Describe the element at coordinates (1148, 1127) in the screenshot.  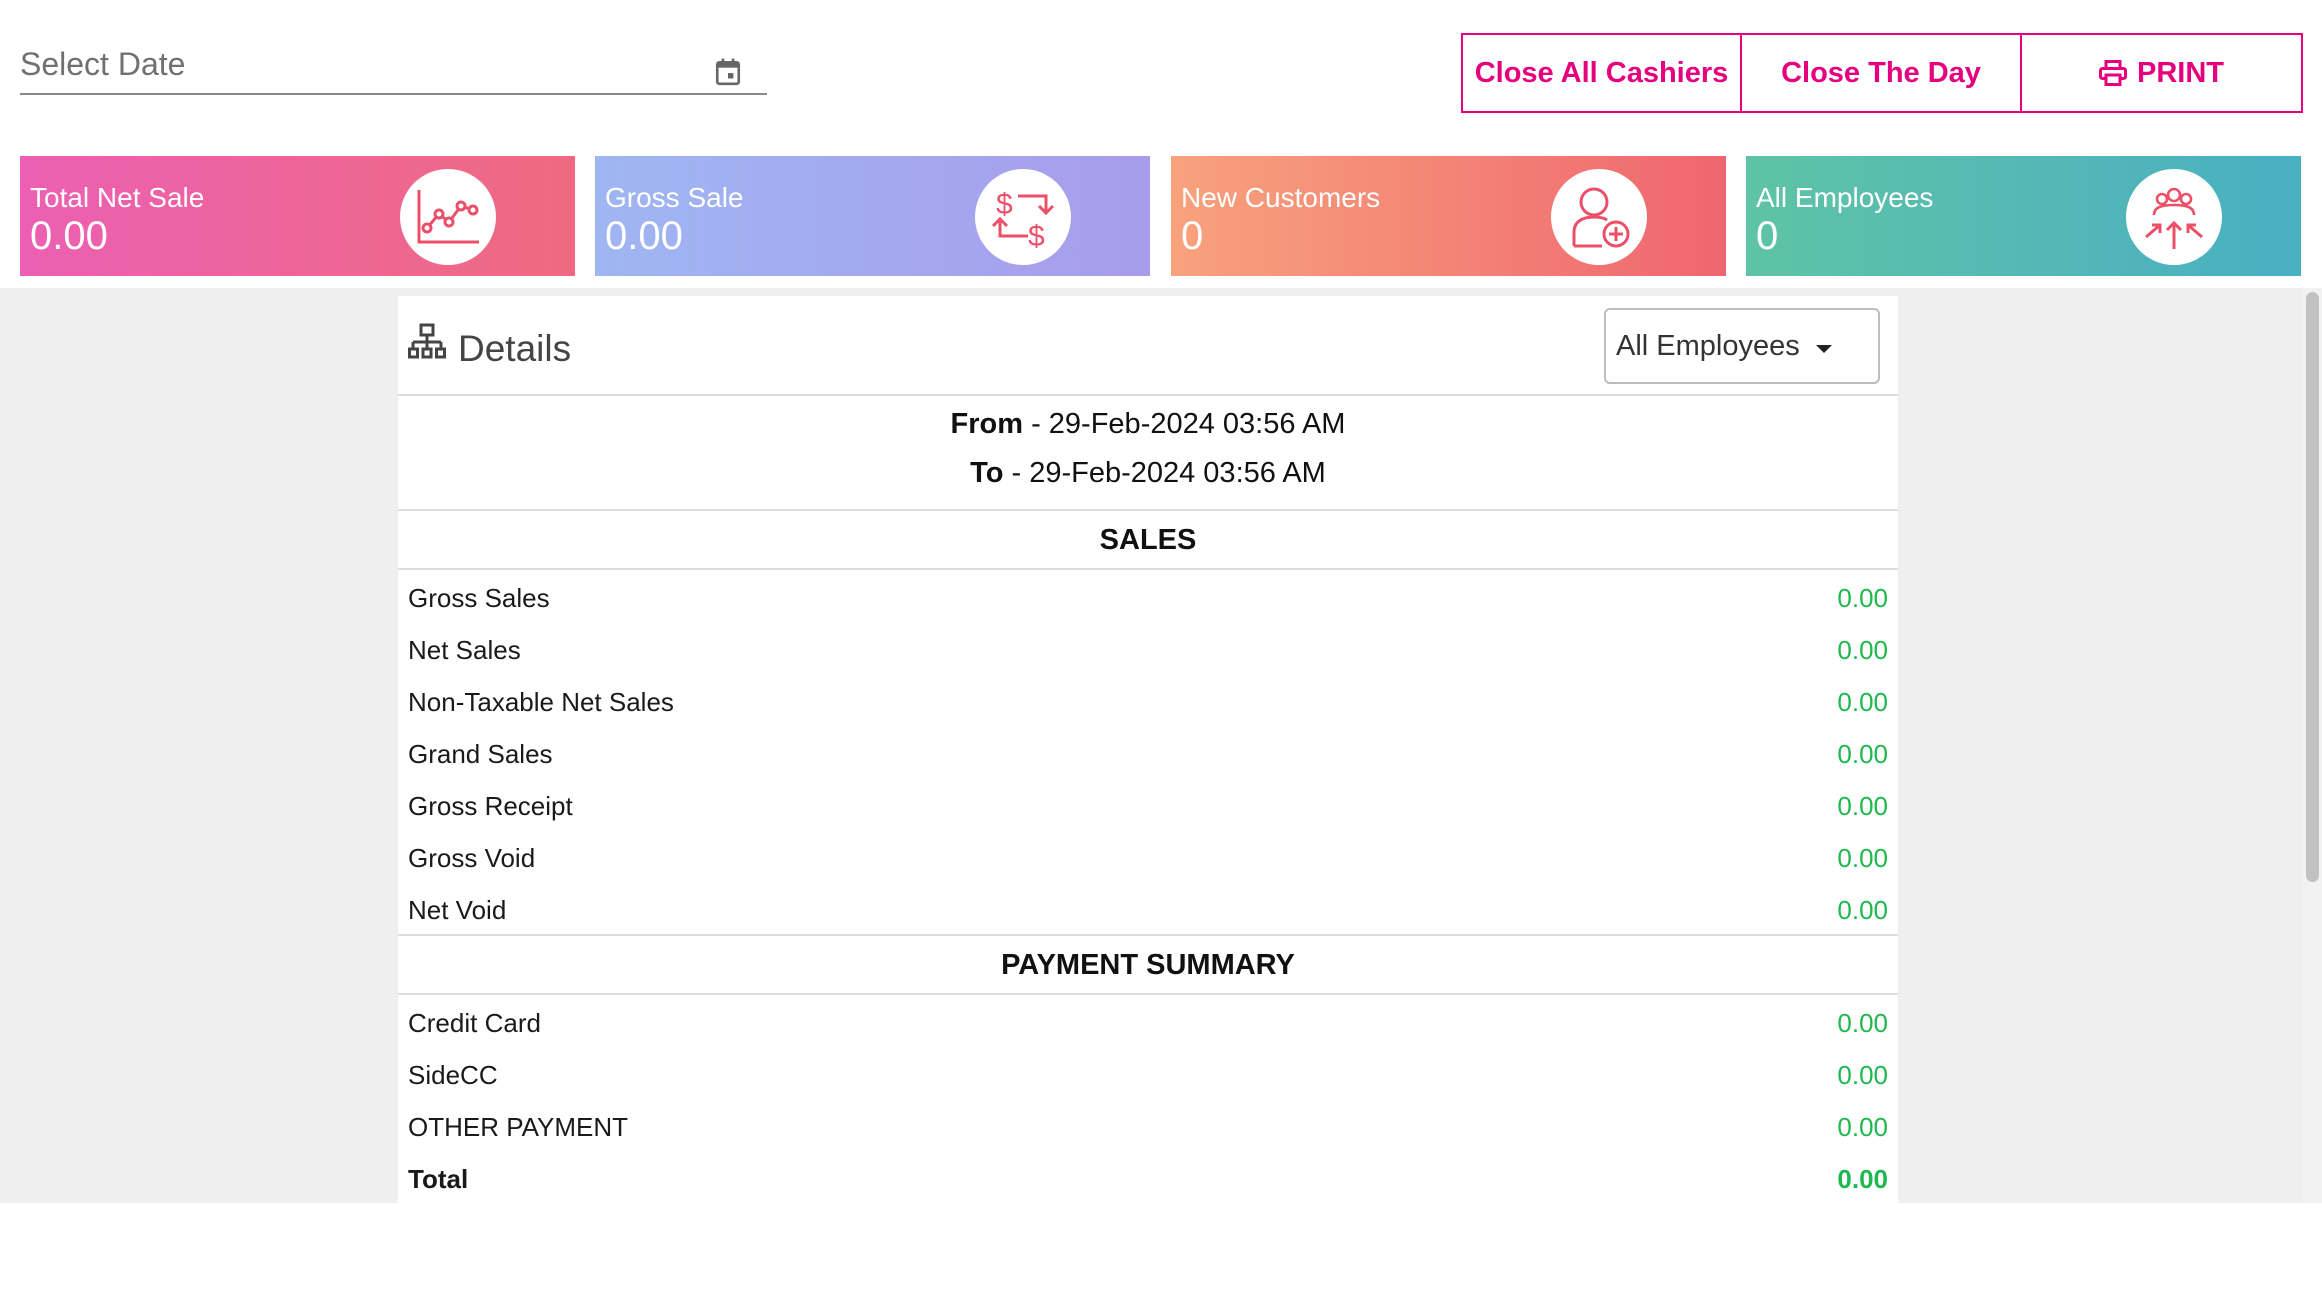
I see `list-item: OTHER PAYMENT 0.00` at that location.